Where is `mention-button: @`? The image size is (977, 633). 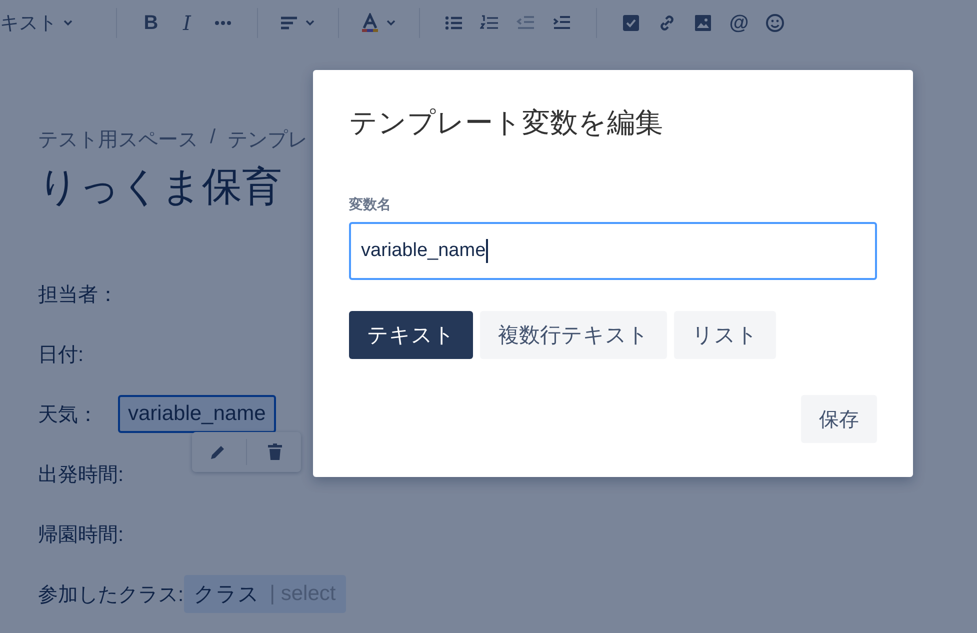 mention-button: @ is located at coordinates (739, 23).